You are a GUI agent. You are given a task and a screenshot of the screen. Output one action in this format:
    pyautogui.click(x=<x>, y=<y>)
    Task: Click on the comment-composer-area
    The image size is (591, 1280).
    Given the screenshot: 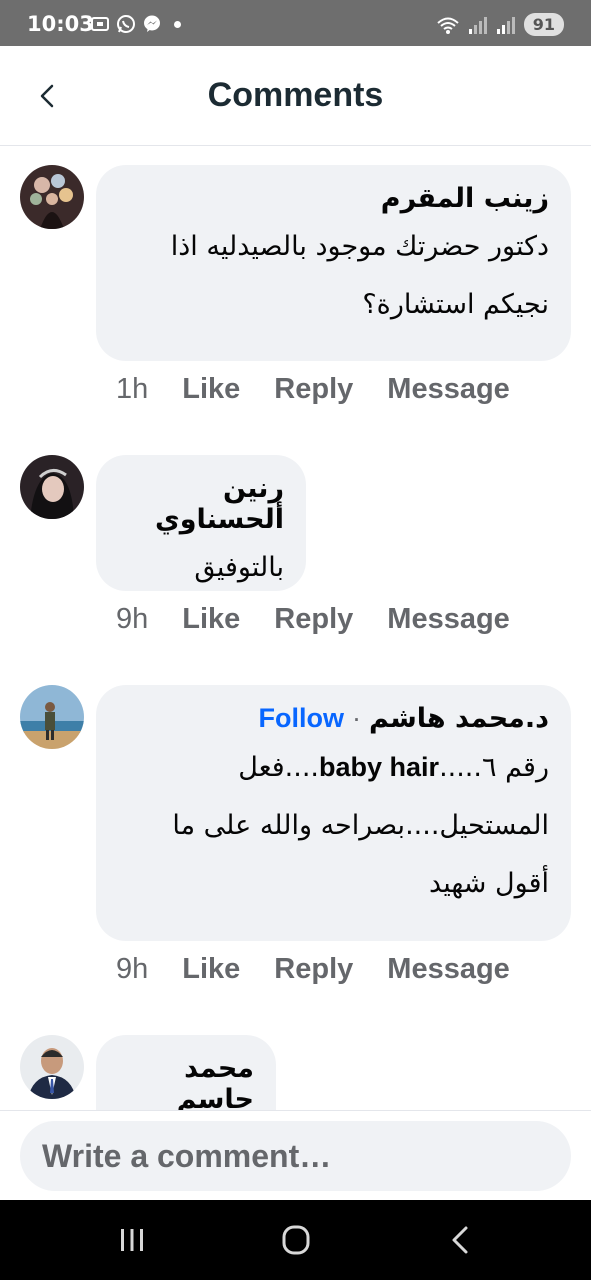 What is the action you would take?
    pyautogui.click(x=295, y=1155)
    